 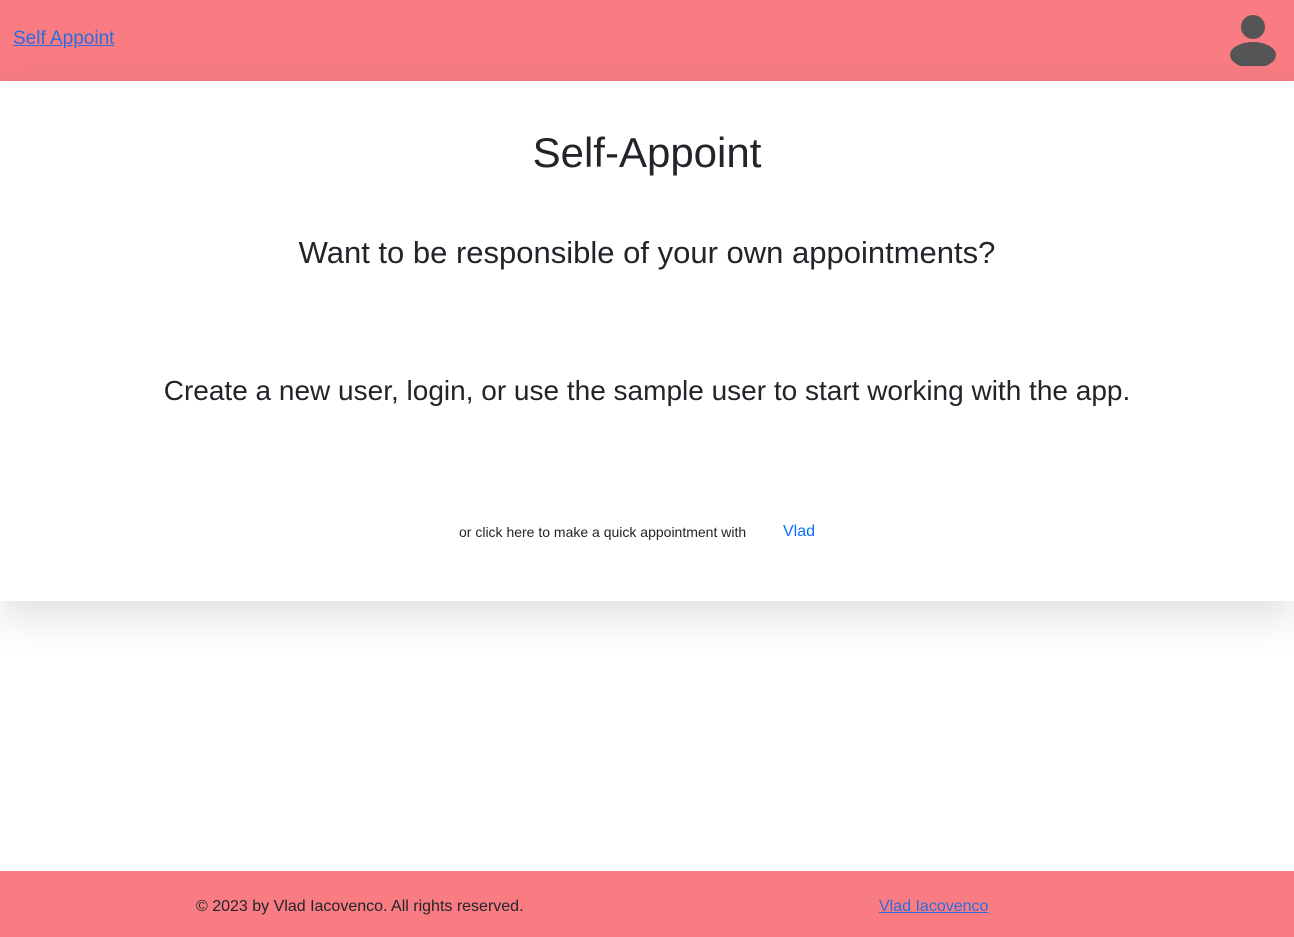 I want to click on top-navbar: Self Appoint, so click(x=647, y=40).